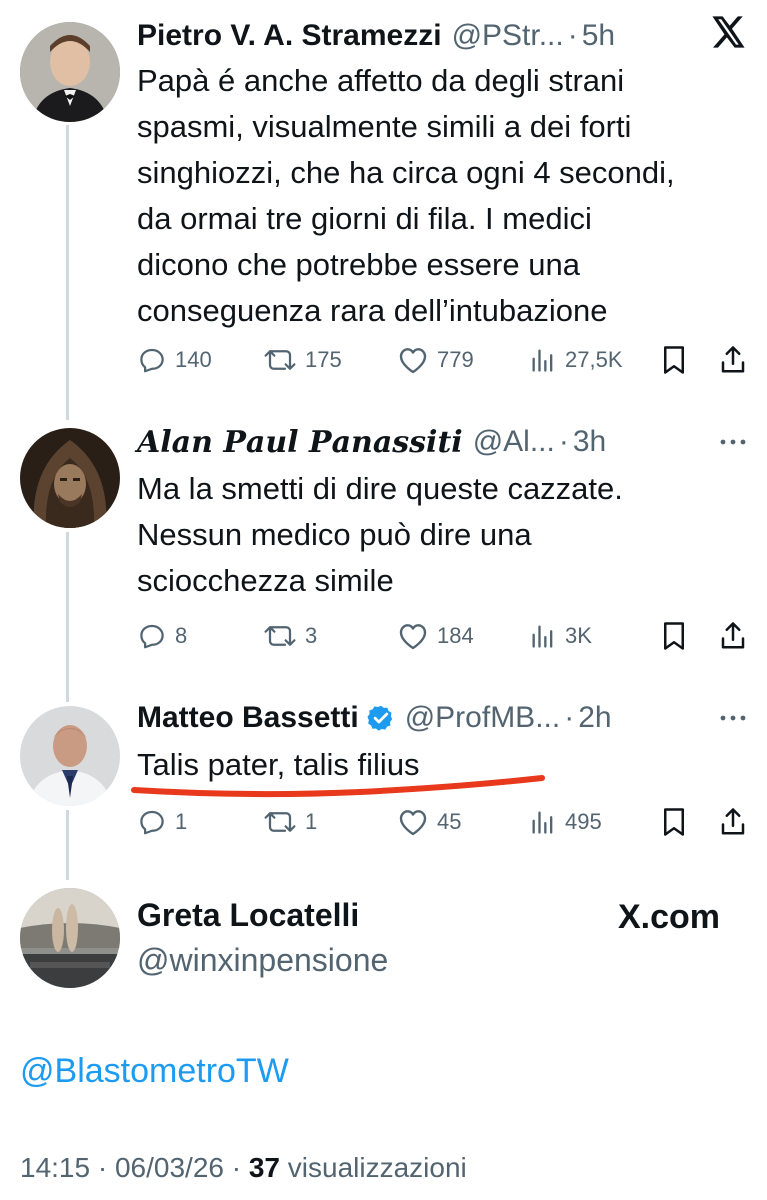  Describe the element at coordinates (169, 1167) in the screenshot. I see `post-date: 06/03/26` at that location.